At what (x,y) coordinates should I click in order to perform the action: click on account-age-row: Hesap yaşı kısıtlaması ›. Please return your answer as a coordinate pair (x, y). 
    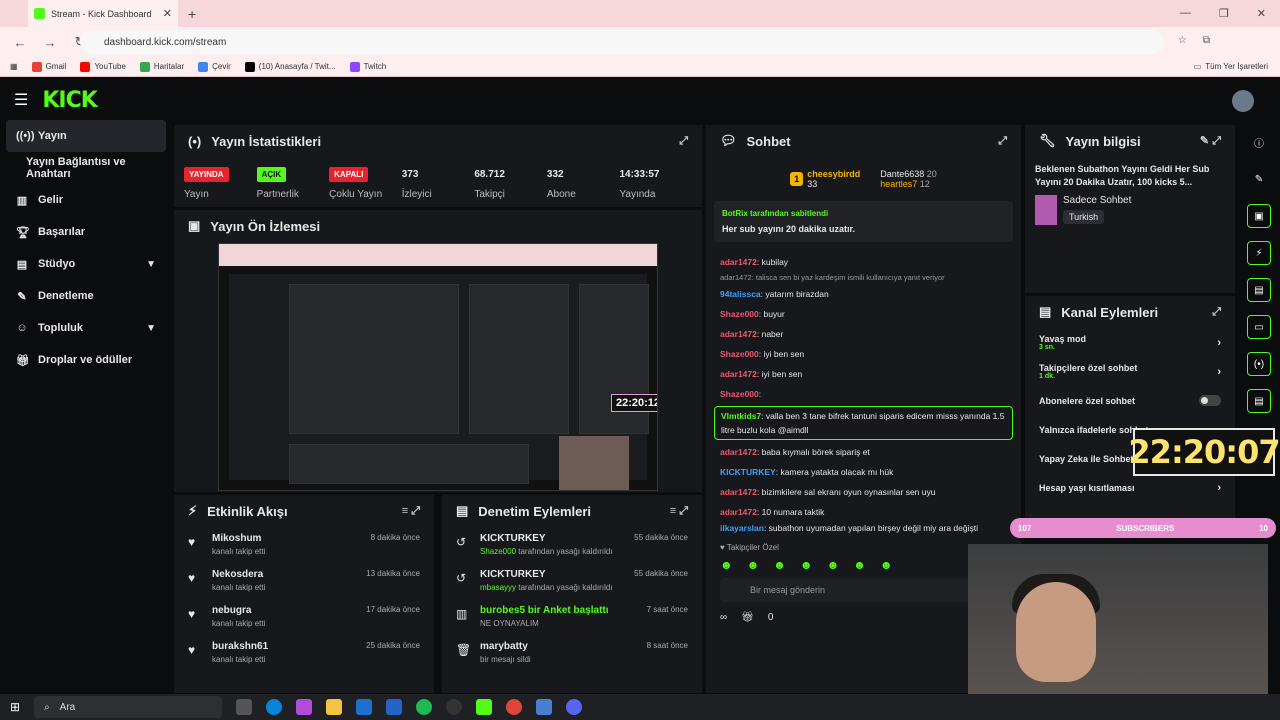
    Looking at the image, I should click on (1130, 487).